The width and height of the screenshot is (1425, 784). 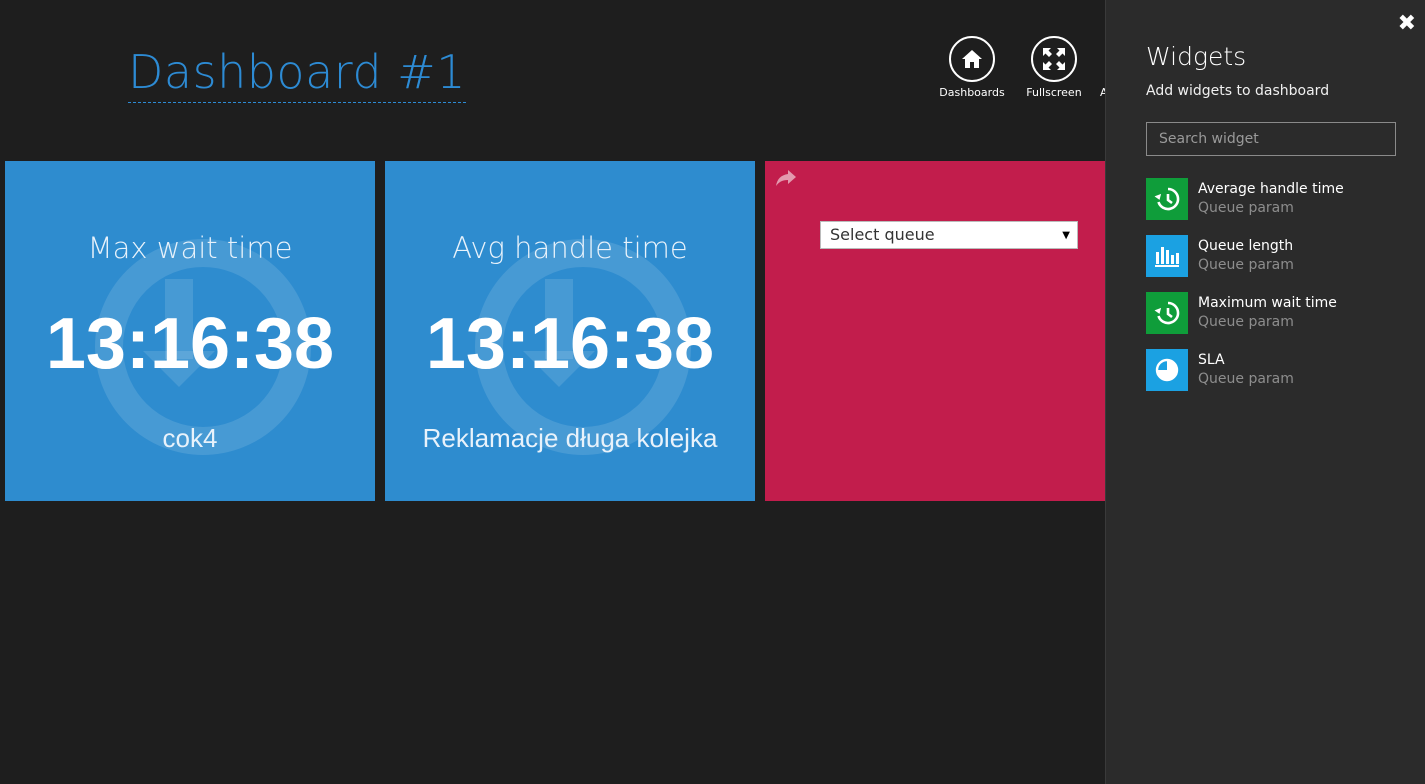 I want to click on close-icon: ✖, so click(x=1407, y=24).